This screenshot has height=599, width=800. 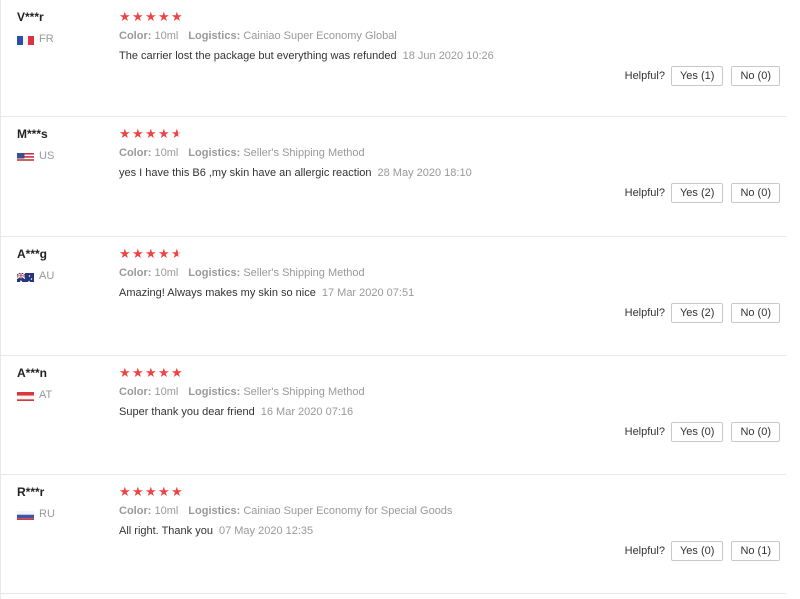 What do you see at coordinates (320, 36) in the screenshot?
I see `logistics-value: Cainiao Super Economy Global` at bounding box center [320, 36].